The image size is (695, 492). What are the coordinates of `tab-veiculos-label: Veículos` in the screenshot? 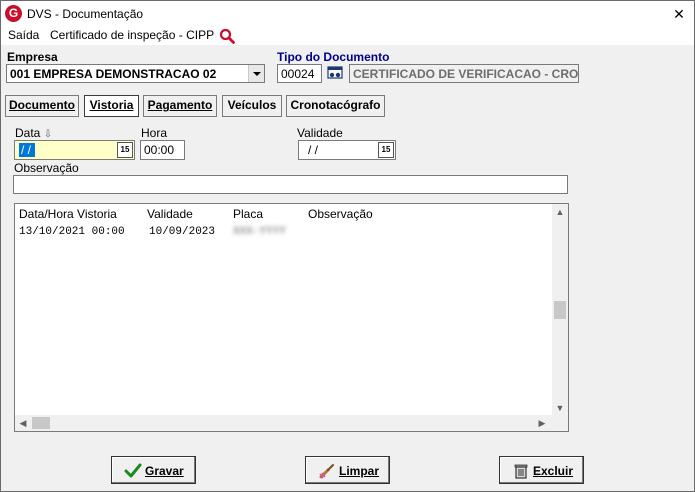 It's located at (252, 105).